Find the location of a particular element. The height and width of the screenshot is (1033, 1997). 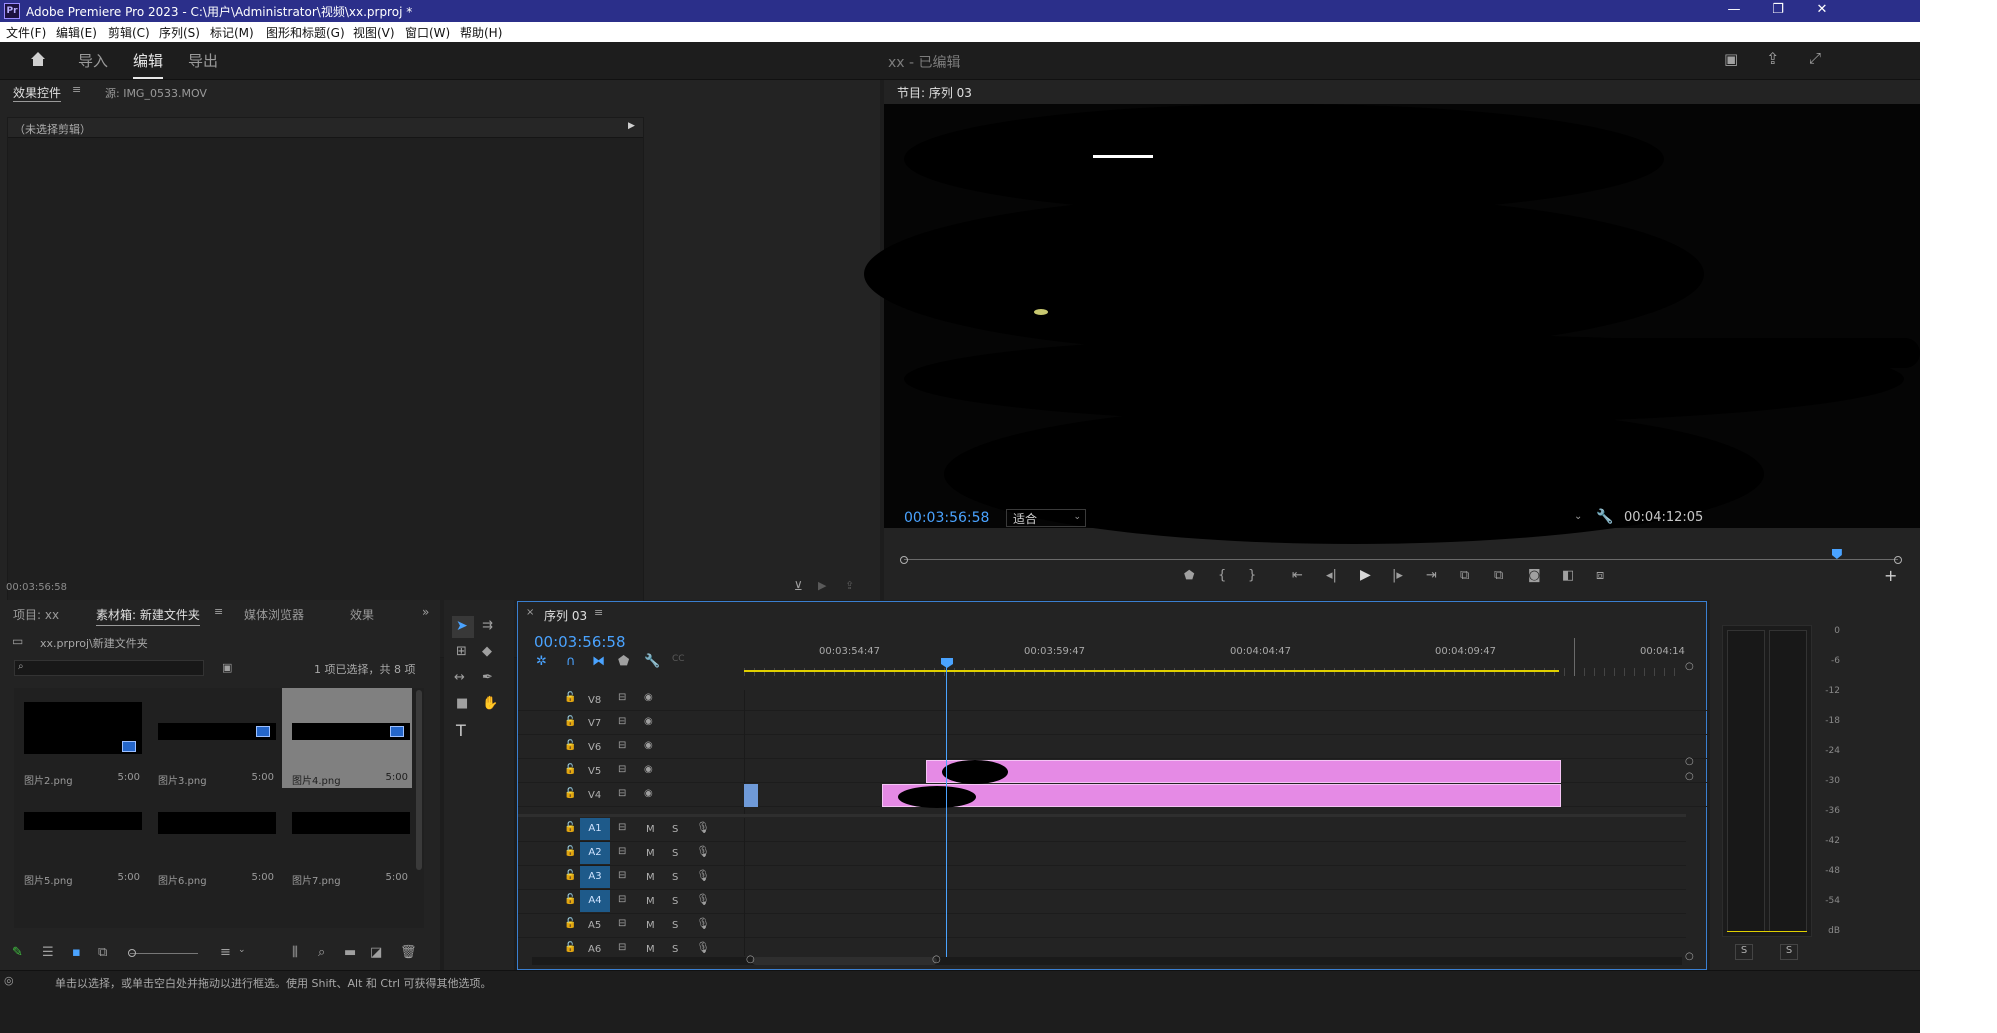

track-select-tool-icon: ⇉ is located at coordinates (487, 625).